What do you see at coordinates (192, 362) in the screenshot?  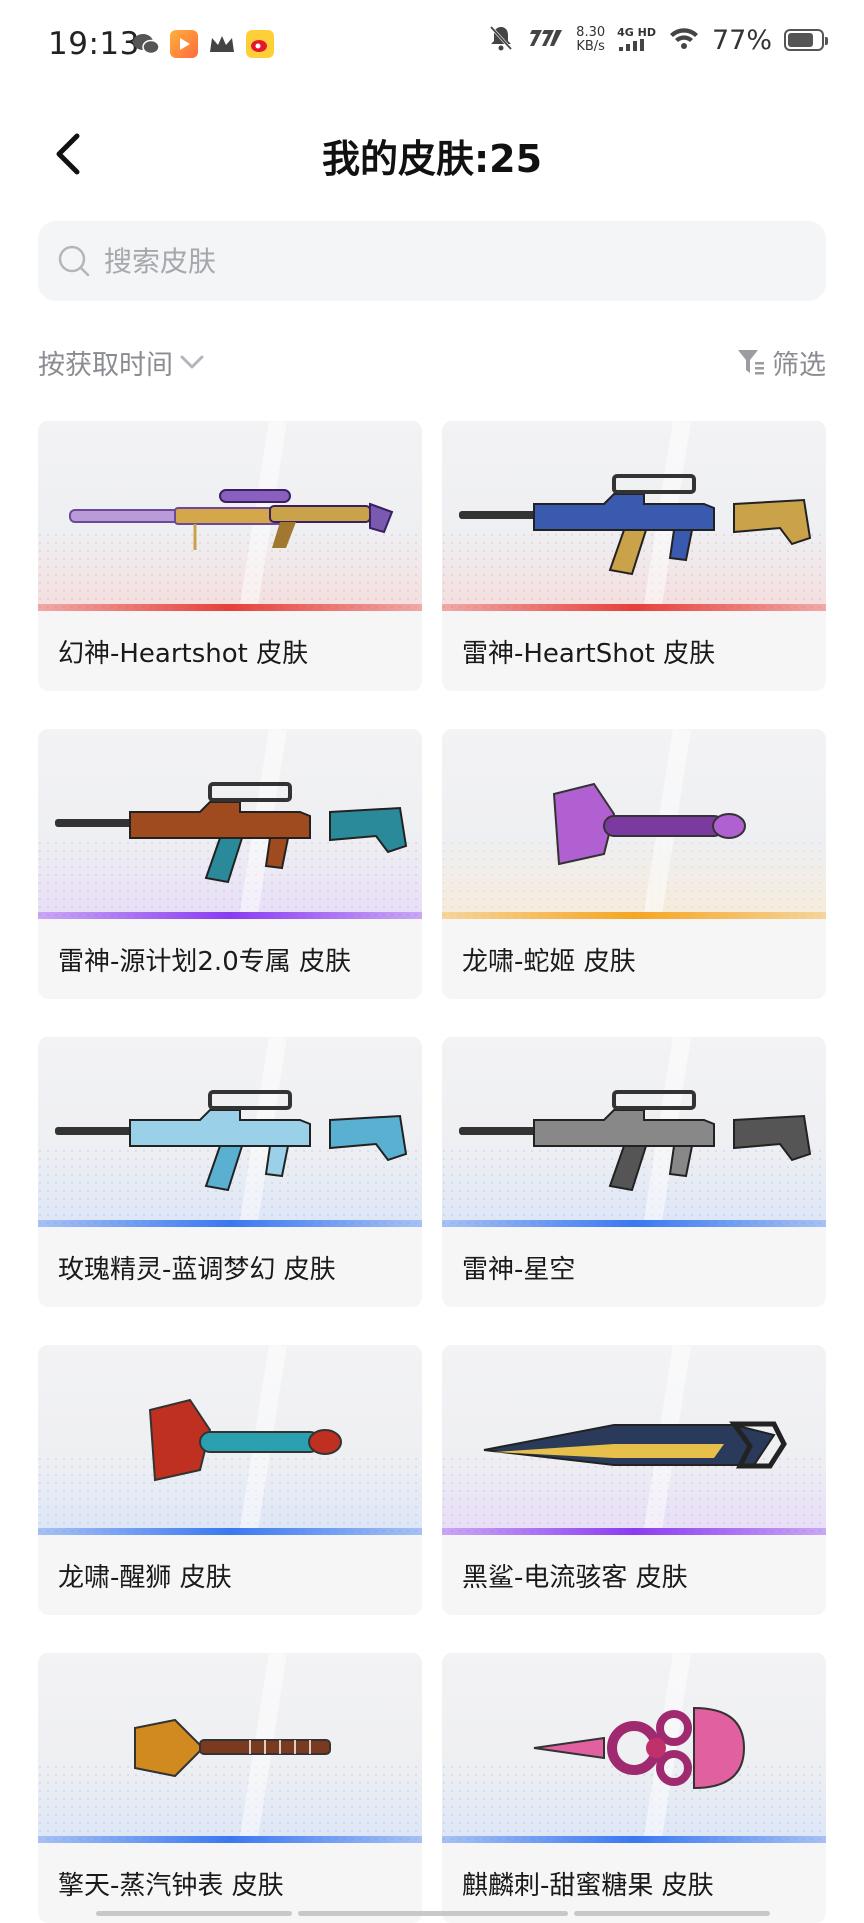 I see `chevron-down-icon` at bounding box center [192, 362].